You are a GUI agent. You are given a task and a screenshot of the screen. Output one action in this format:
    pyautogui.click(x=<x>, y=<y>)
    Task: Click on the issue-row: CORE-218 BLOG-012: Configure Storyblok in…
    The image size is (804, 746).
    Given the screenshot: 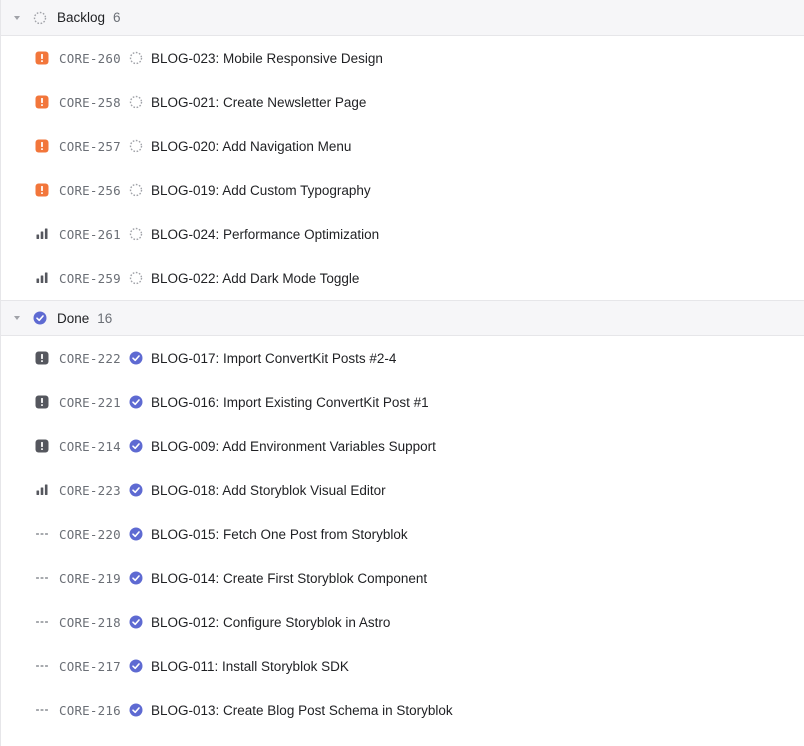 What is the action you would take?
    pyautogui.click(x=402, y=622)
    